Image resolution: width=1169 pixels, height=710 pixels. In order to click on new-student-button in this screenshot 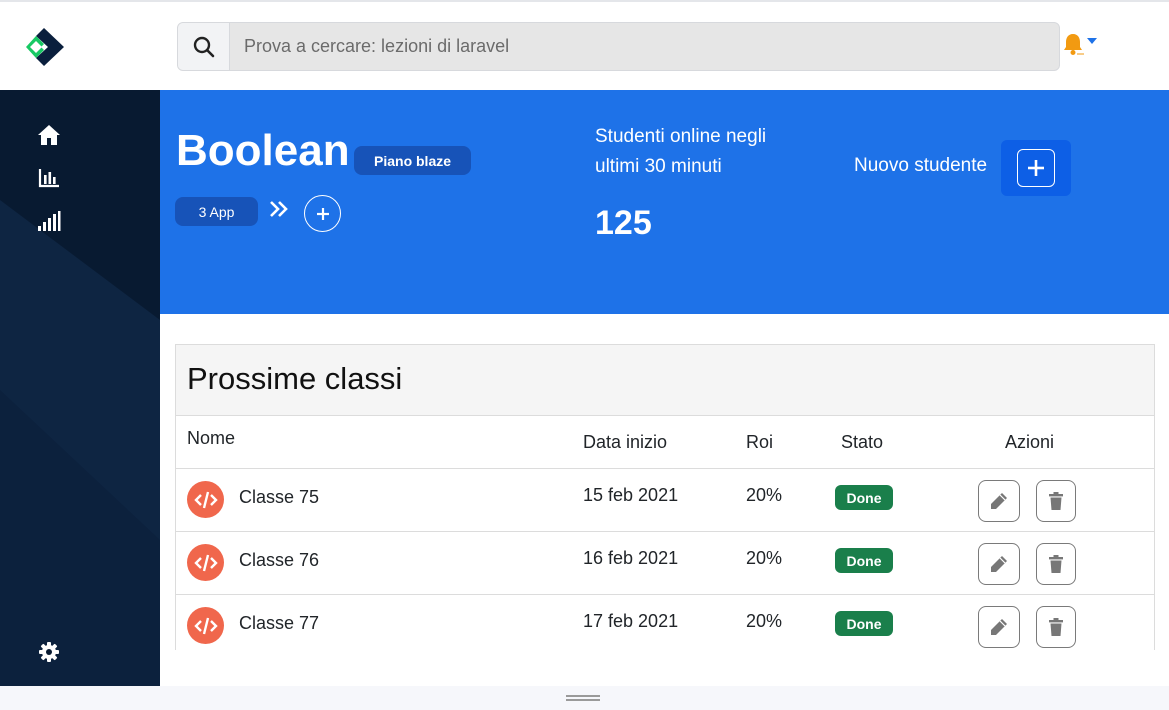, I will do `click(1036, 168)`.